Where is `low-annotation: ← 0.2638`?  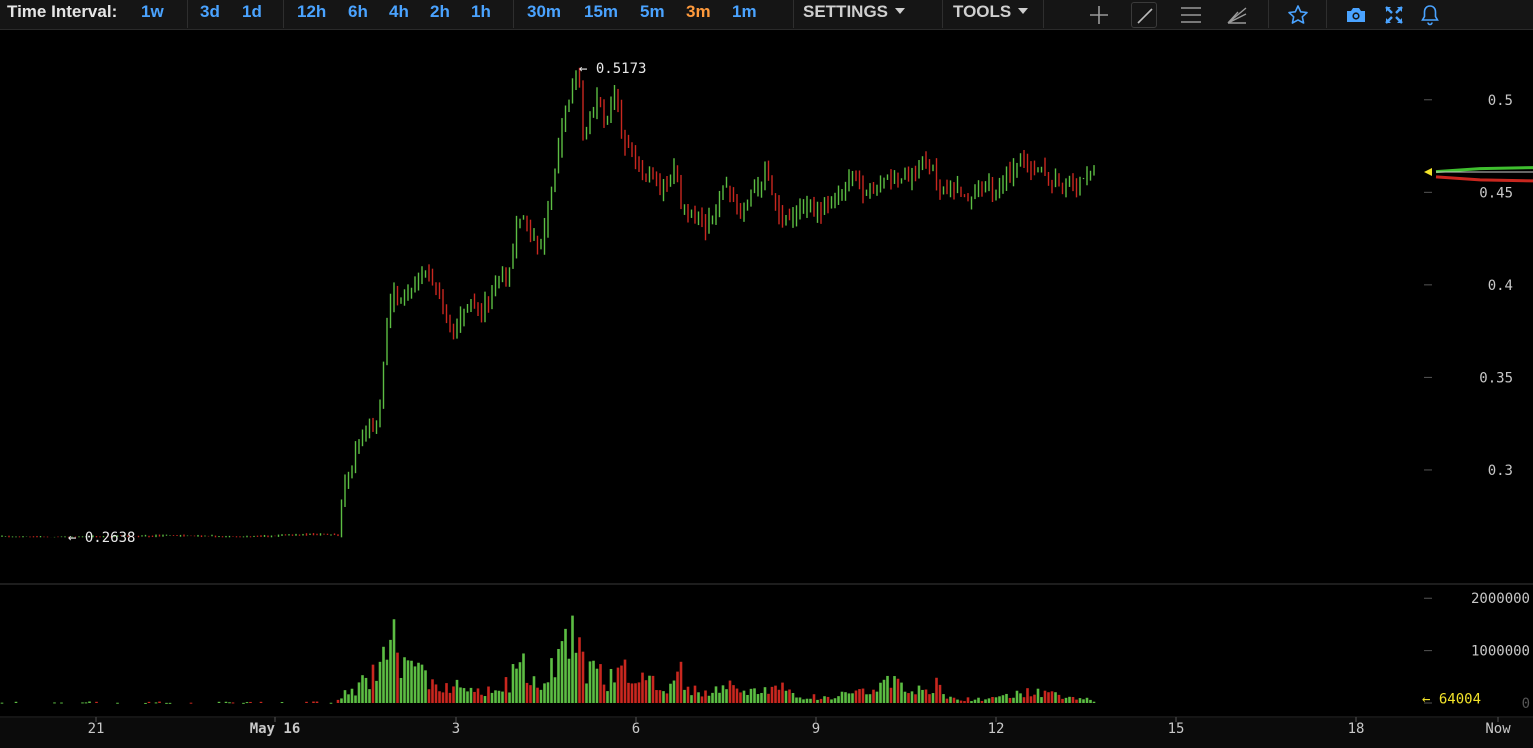
low-annotation: ← 0.2638 is located at coordinates (101, 538).